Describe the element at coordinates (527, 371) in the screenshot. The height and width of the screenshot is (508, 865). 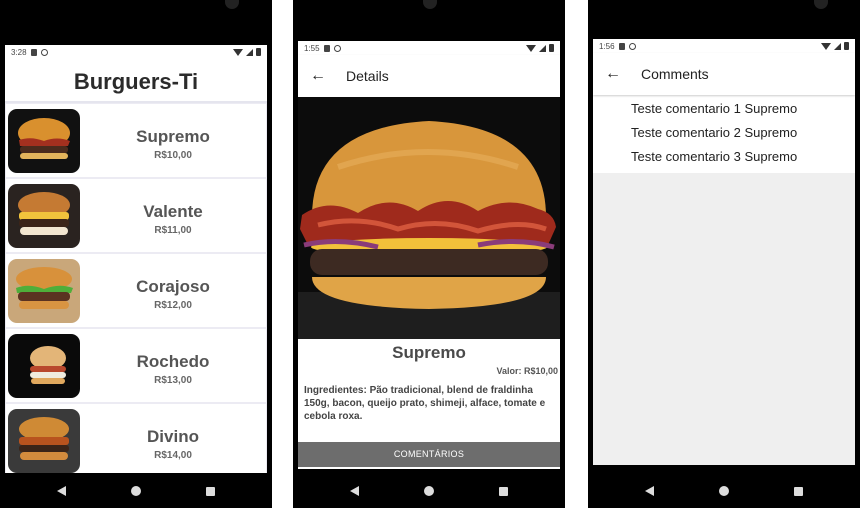
I see `detail-price: Valor: R$10,00` at that location.